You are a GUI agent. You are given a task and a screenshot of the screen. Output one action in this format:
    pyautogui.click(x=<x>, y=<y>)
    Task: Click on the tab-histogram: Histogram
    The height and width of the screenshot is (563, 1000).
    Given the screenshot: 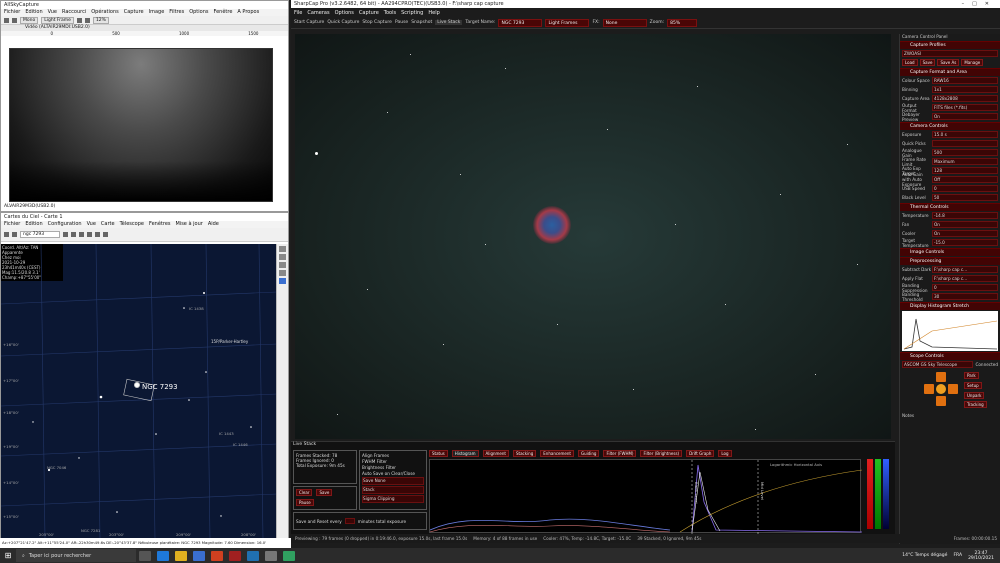 What is the action you would take?
    pyautogui.click(x=465, y=453)
    